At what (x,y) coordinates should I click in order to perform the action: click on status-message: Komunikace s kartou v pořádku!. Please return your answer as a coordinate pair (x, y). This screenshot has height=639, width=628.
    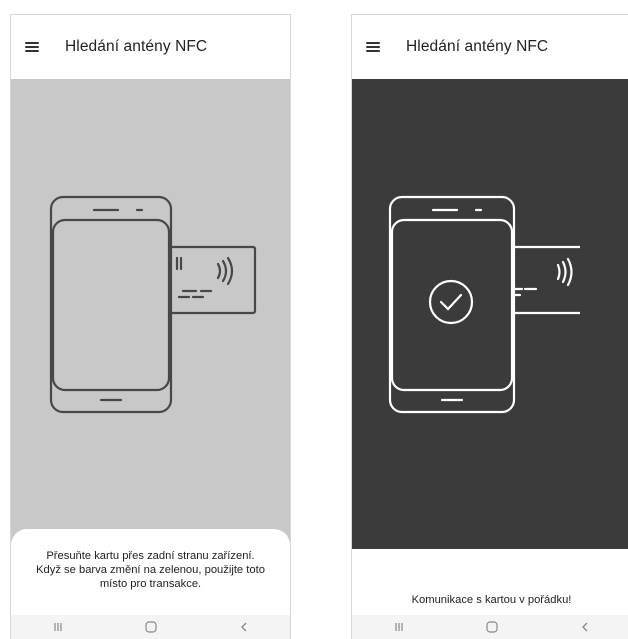
    Looking at the image, I should click on (491, 600).